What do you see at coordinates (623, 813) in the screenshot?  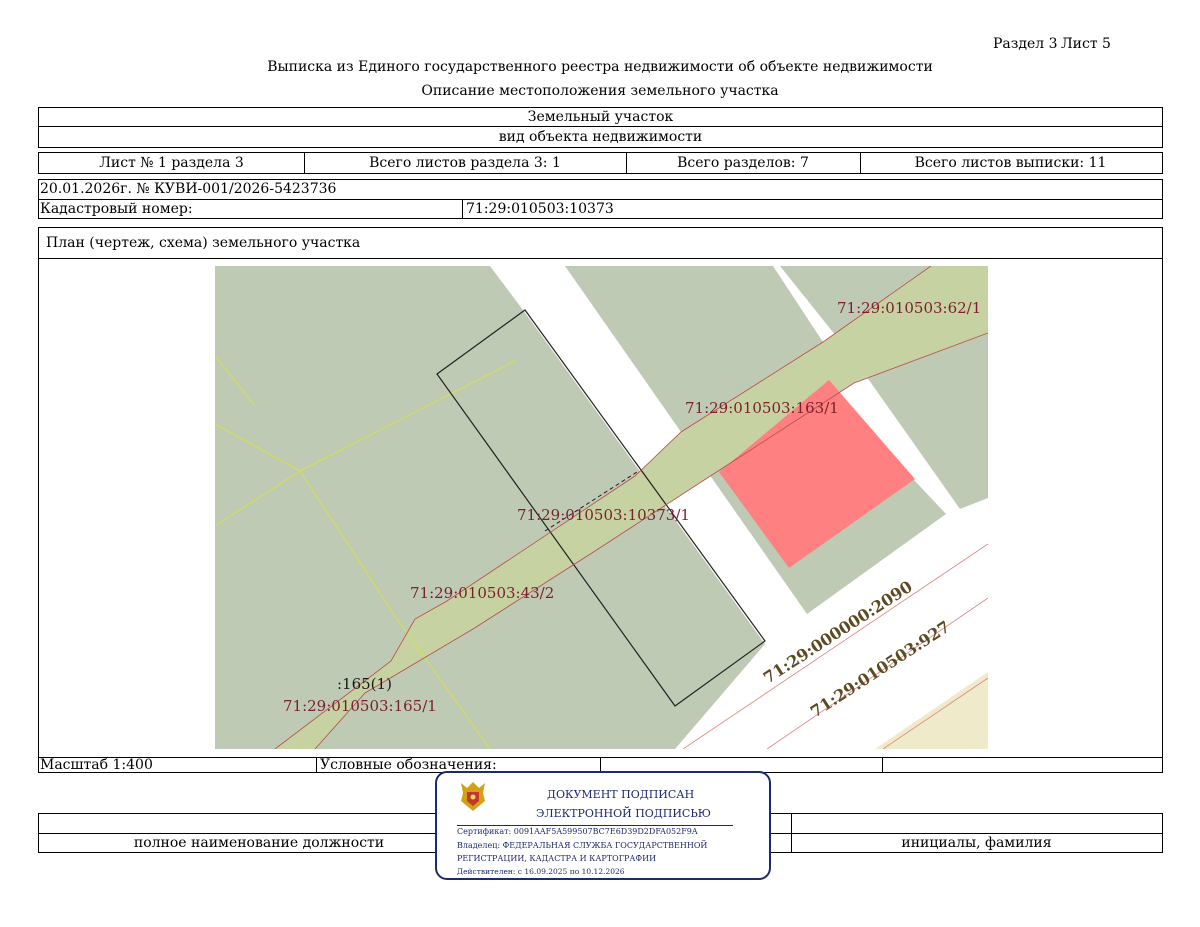 I see `stamp-line-2: ЭЛЕКТРОННОЙ ПОДПИСЬЮ` at bounding box center [623, 813].